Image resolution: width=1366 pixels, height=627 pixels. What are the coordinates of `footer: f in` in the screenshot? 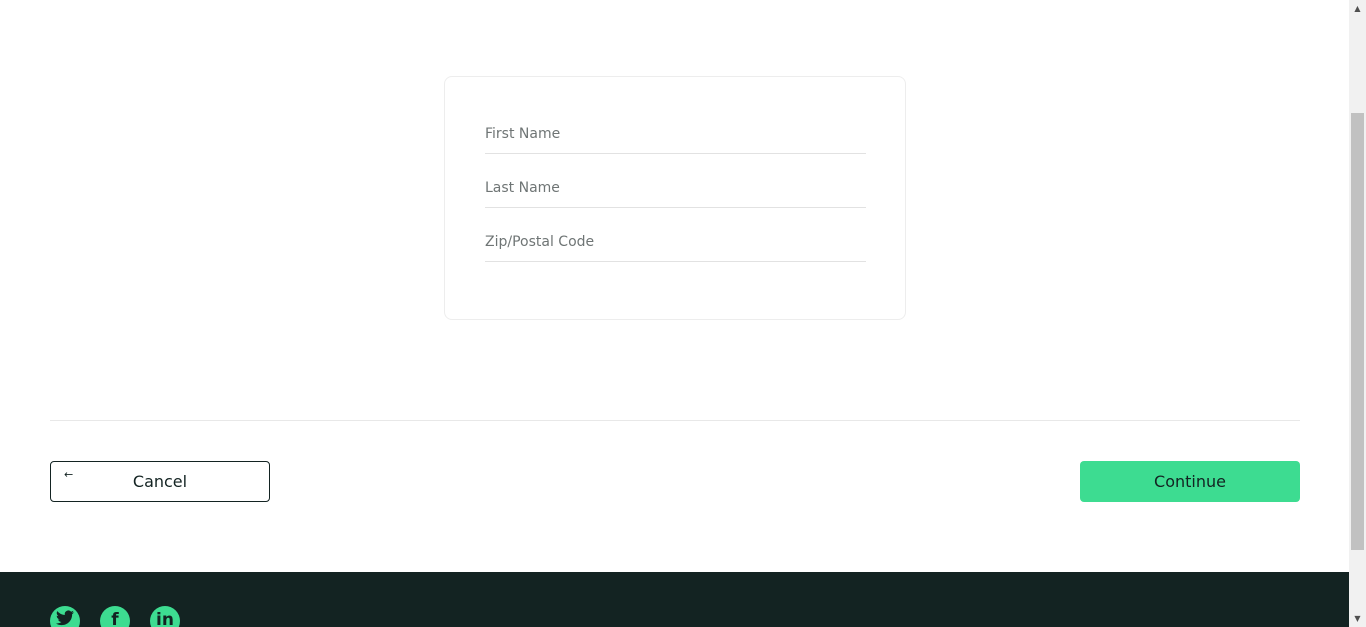 It's located at (674, 599).